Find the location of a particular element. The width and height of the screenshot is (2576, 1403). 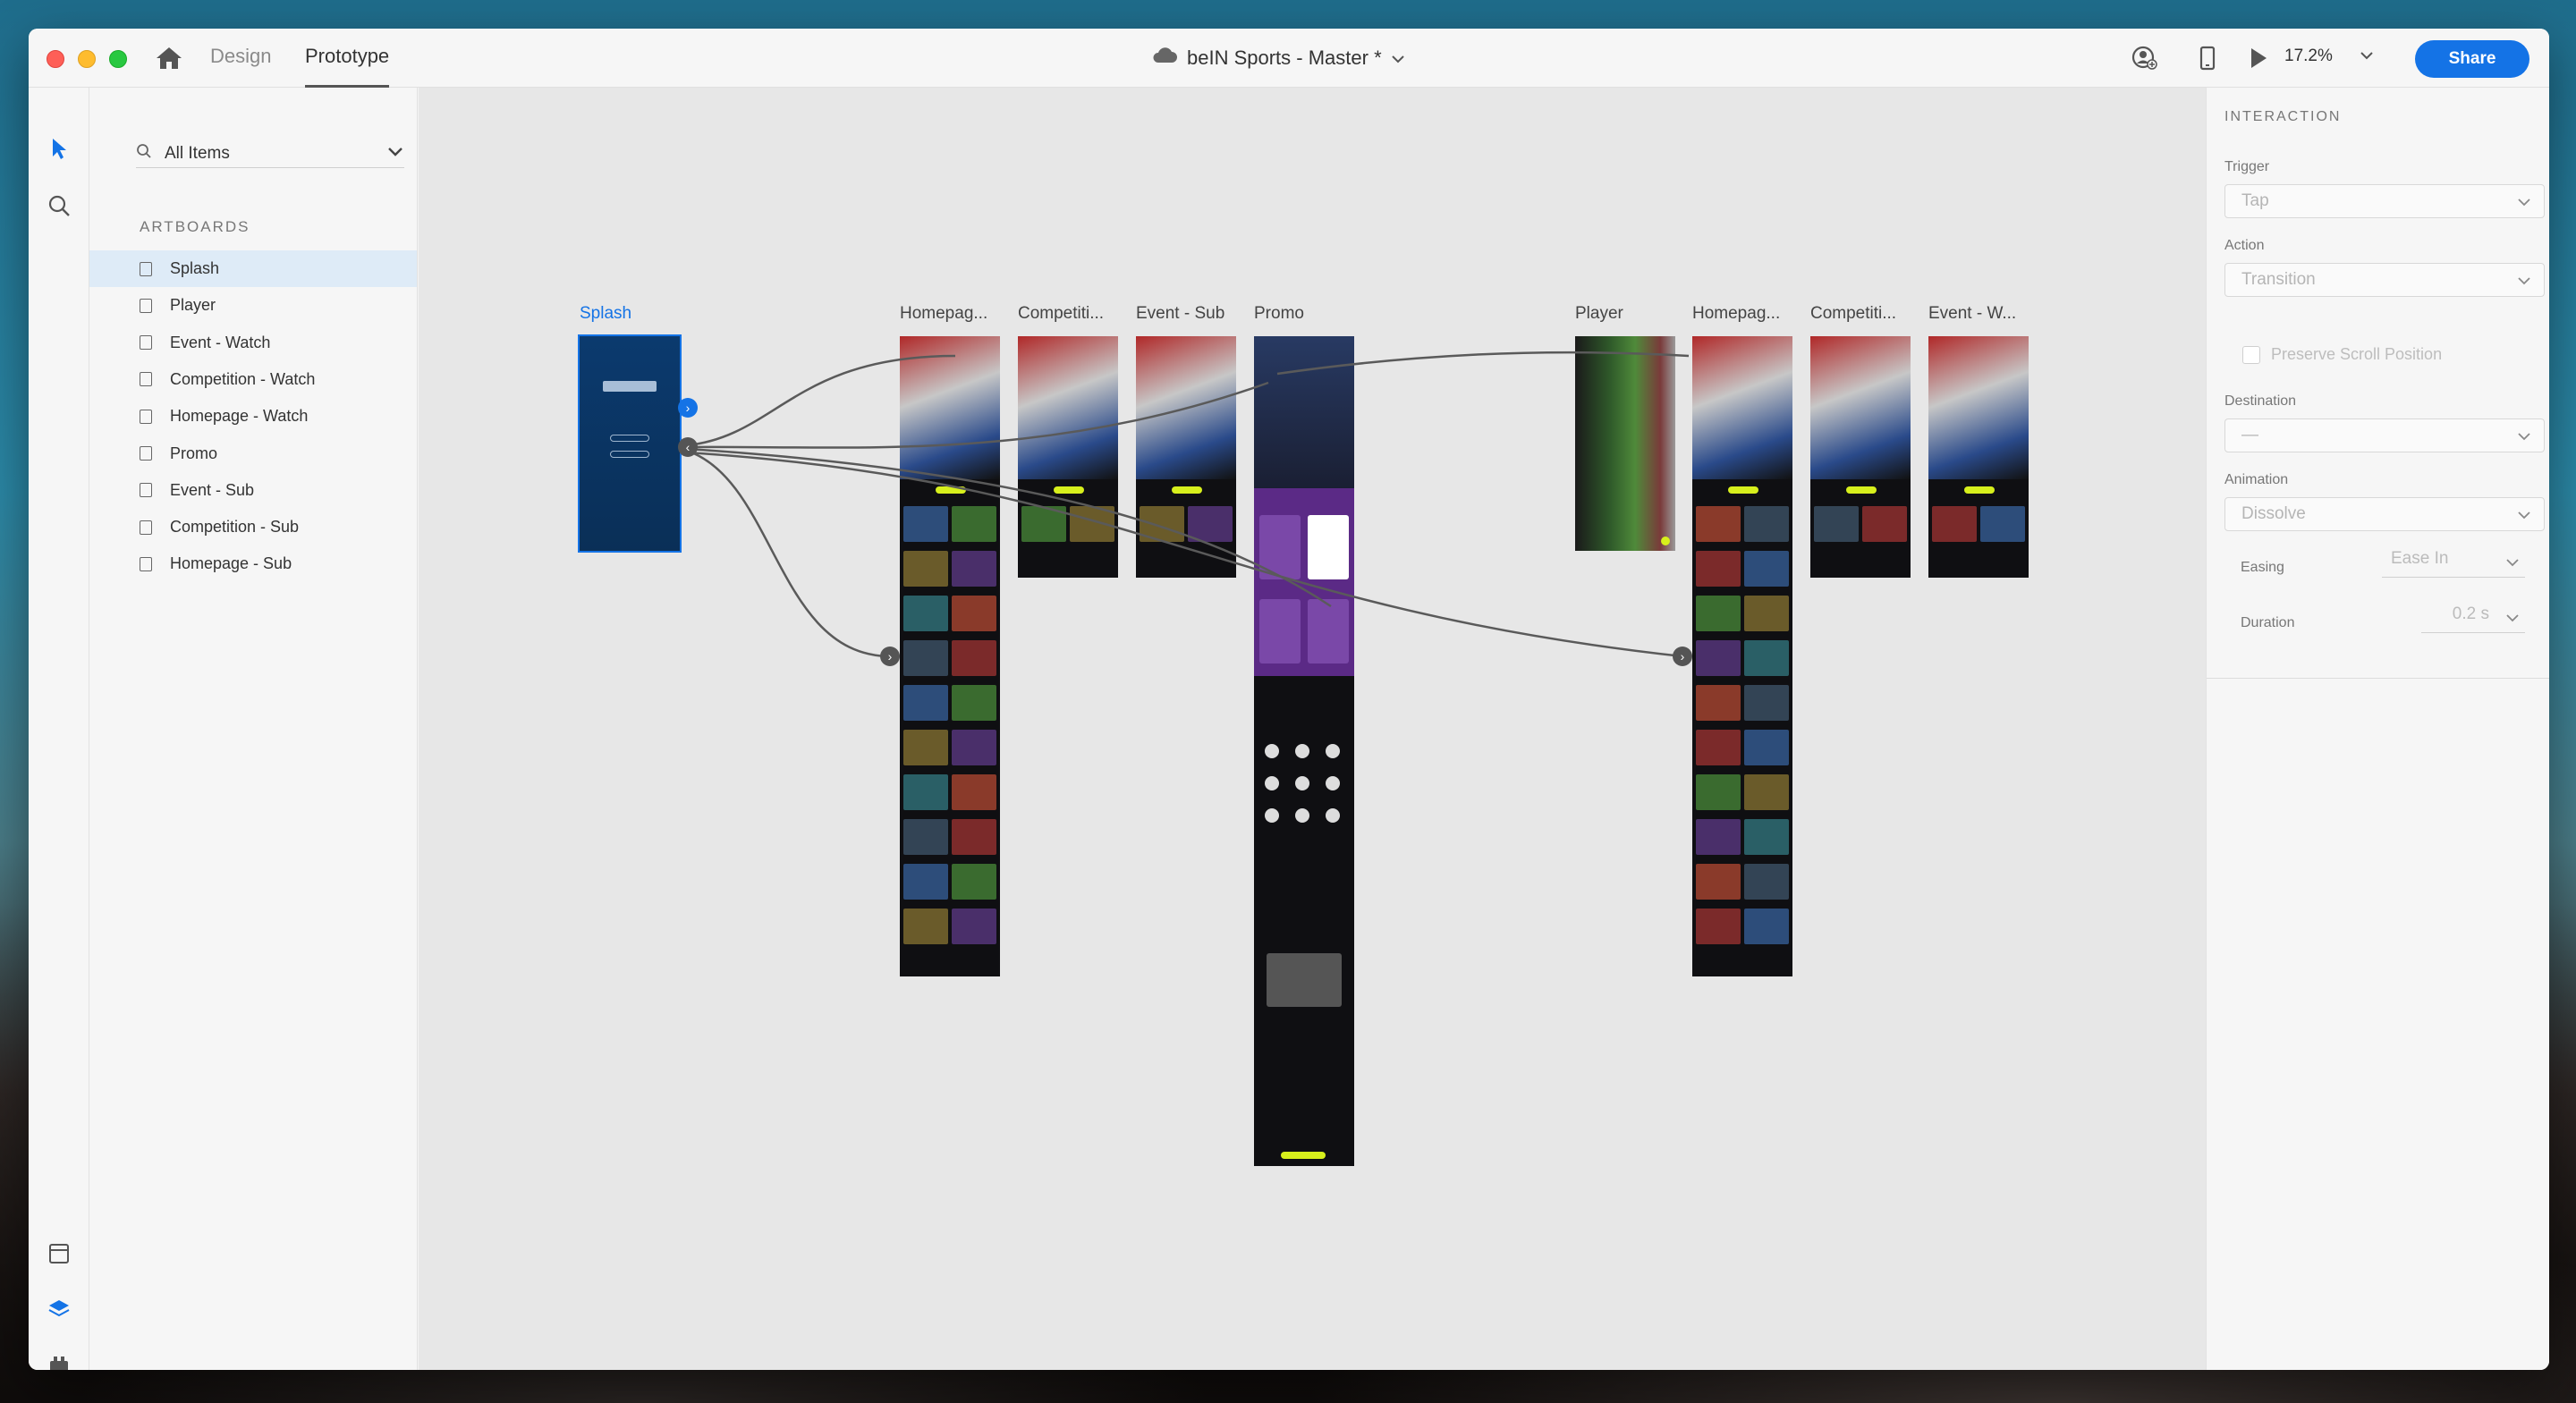

assets-icon is located at coordinates (59, 1253).